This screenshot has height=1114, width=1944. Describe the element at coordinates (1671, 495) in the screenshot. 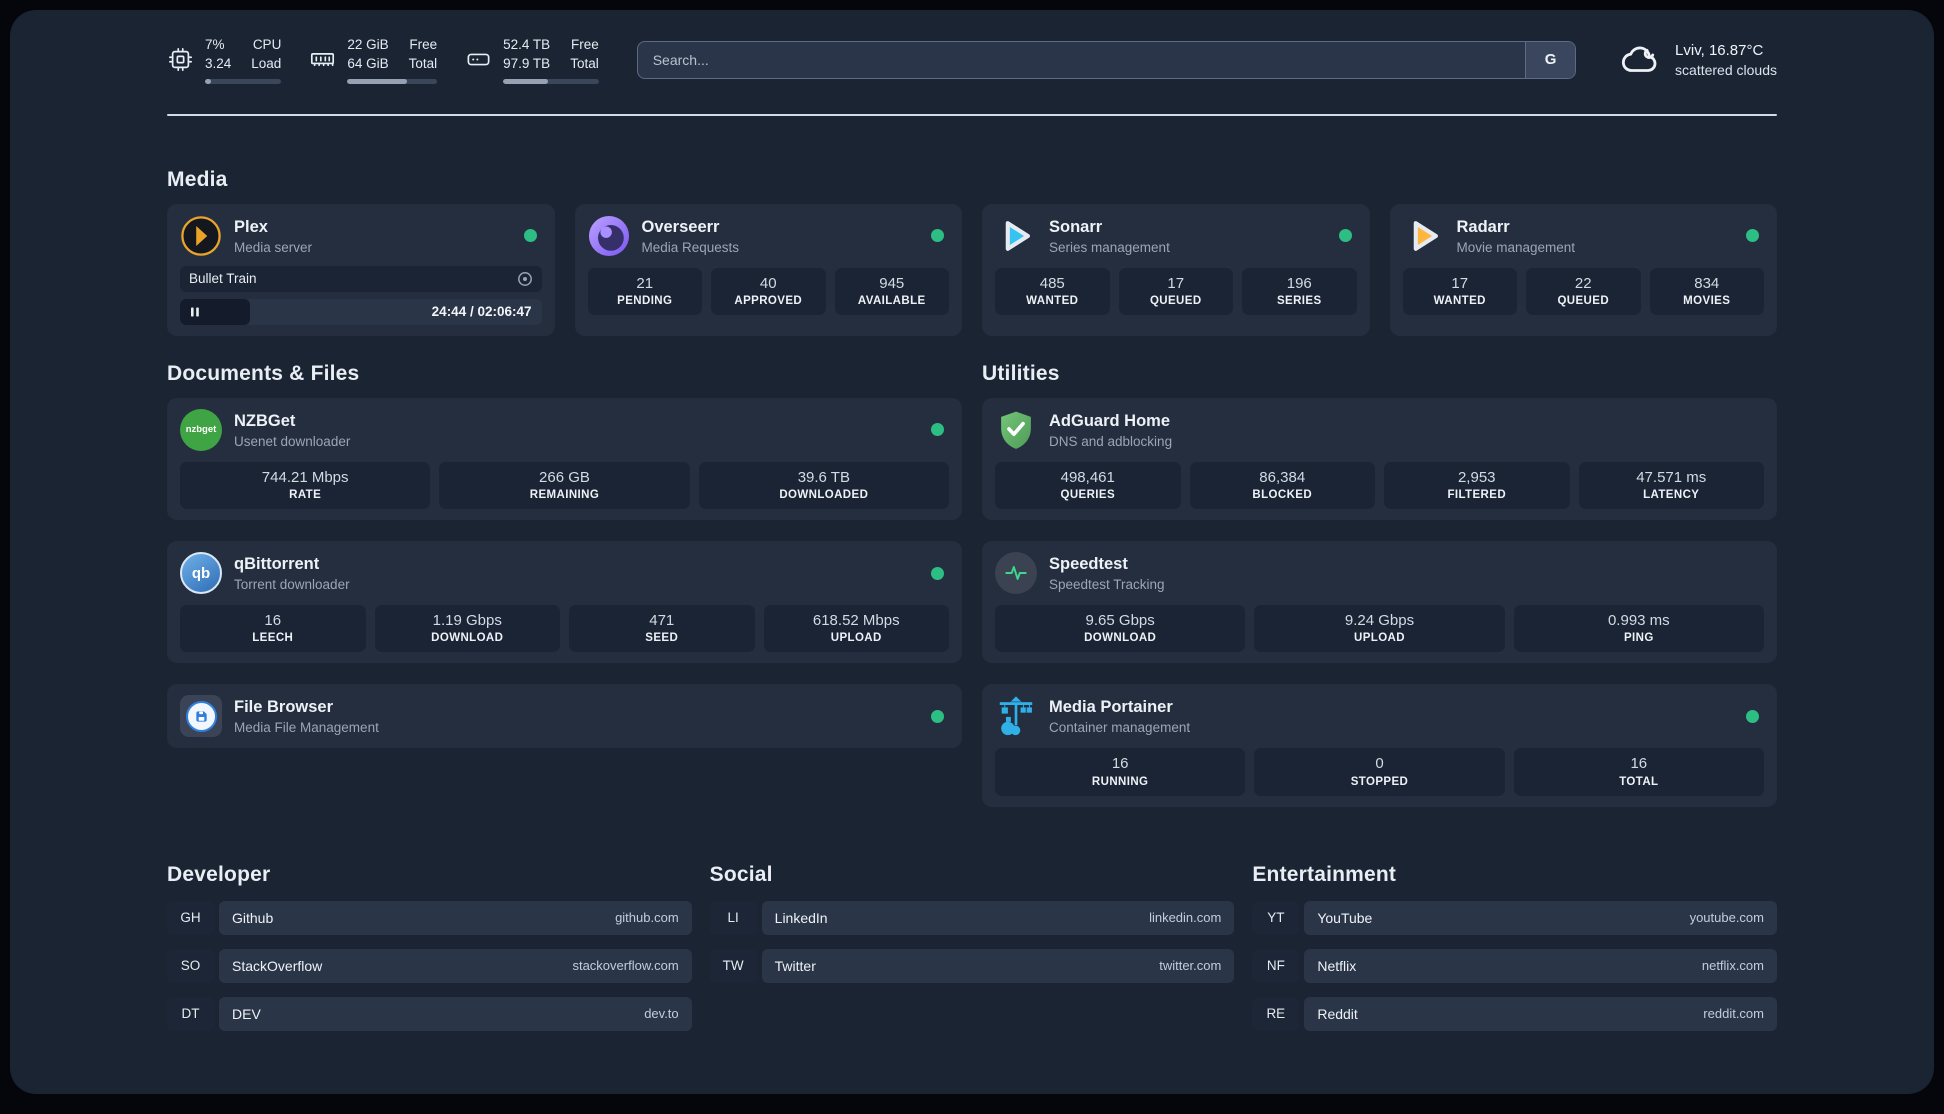

I see `stat-label: LATENCY` at that location.